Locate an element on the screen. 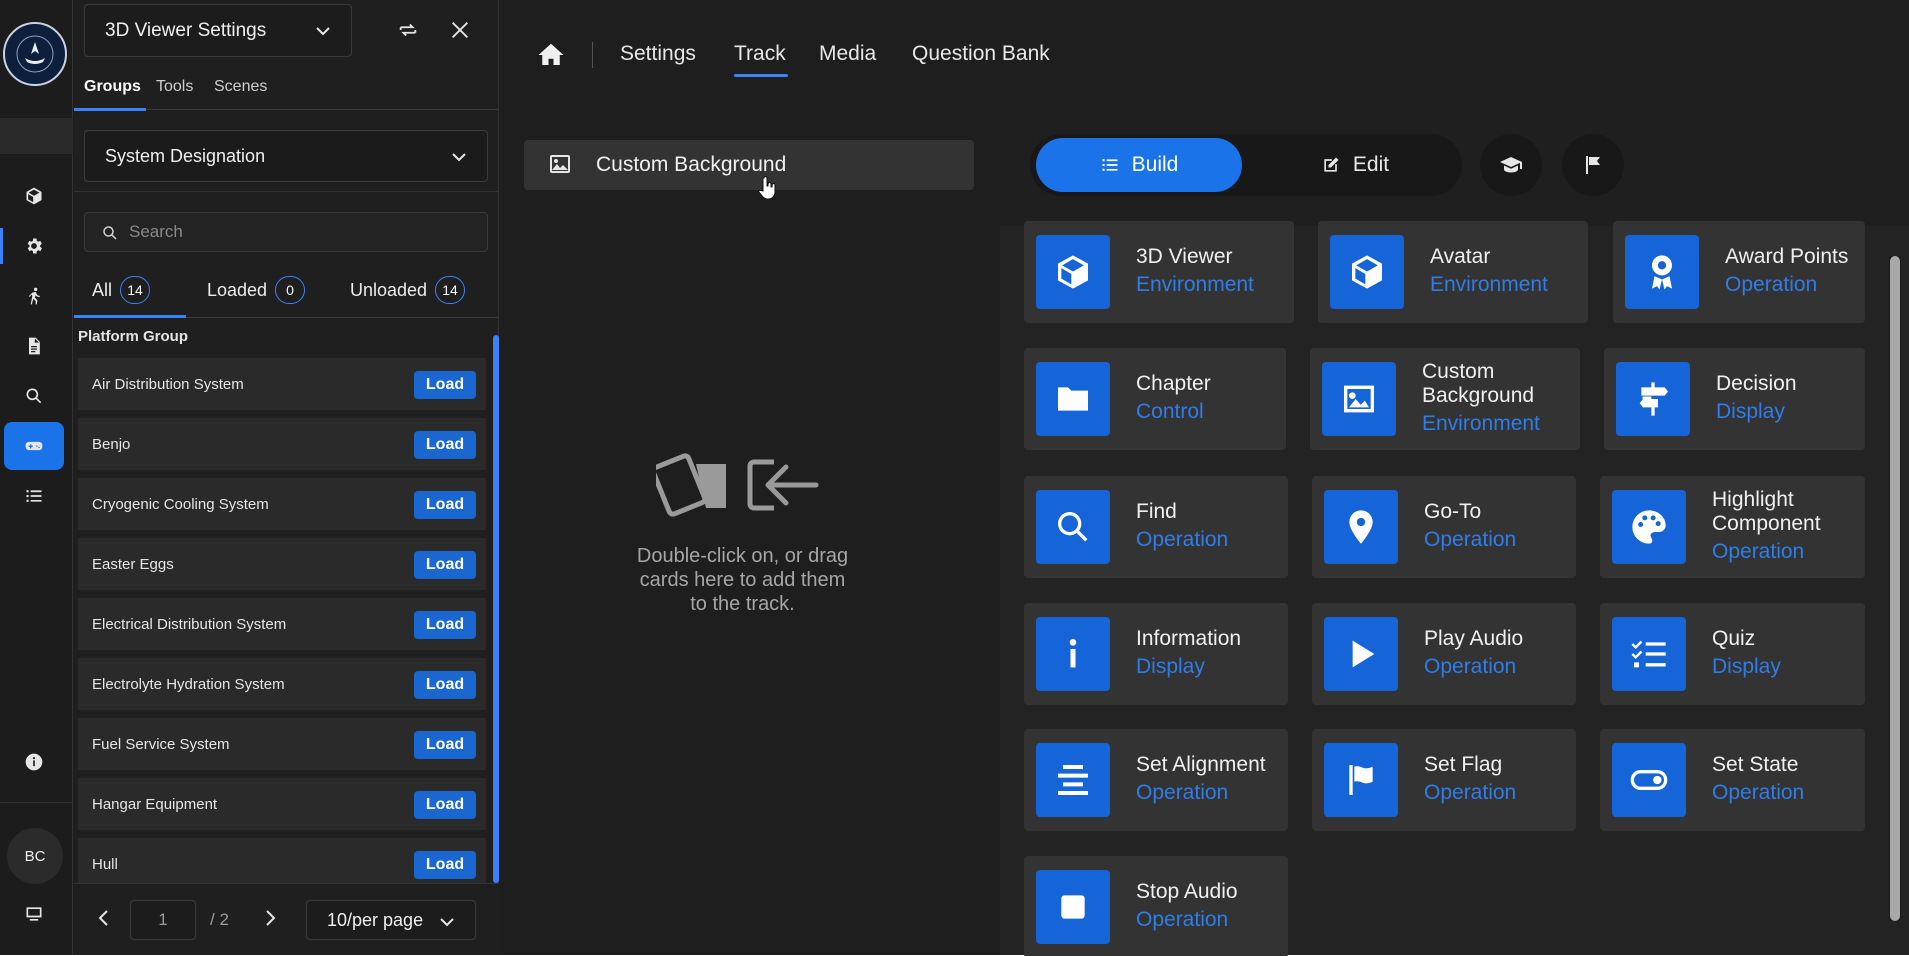 Image resolution: width=1909 pixels, height=956 pixels. list-item: Electrolyte Hydration System Load is located at coordinates (282, 684).